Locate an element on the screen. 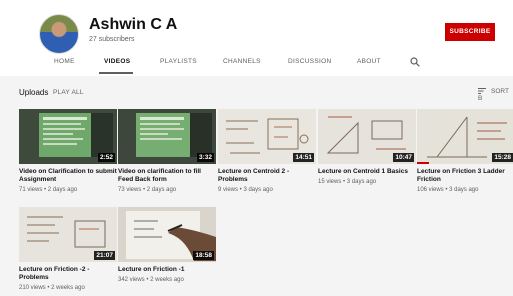  search-icon is located at coordinates (415, 62).